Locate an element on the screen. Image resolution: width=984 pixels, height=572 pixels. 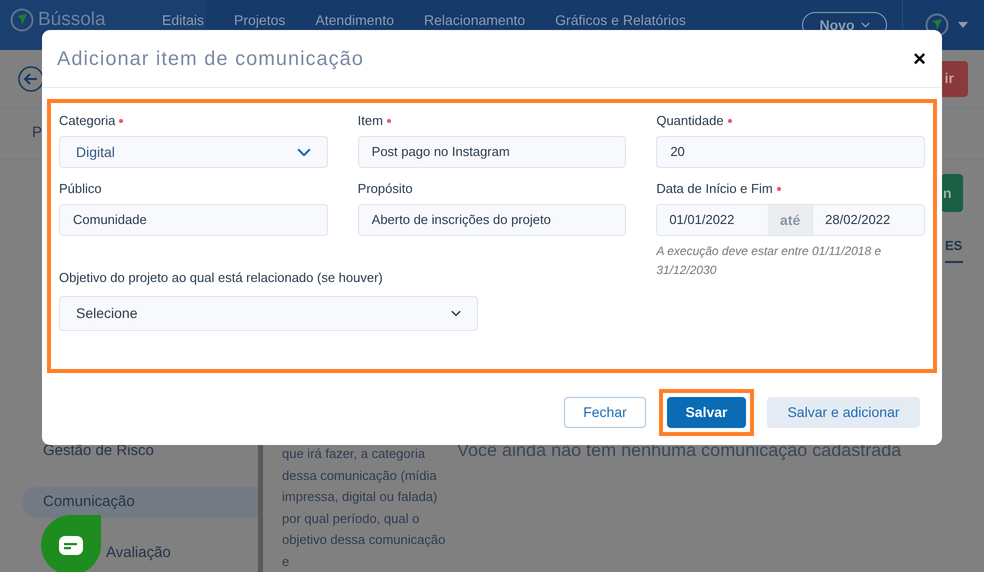
compass-logo-icon is located at coordinates (22, 20).